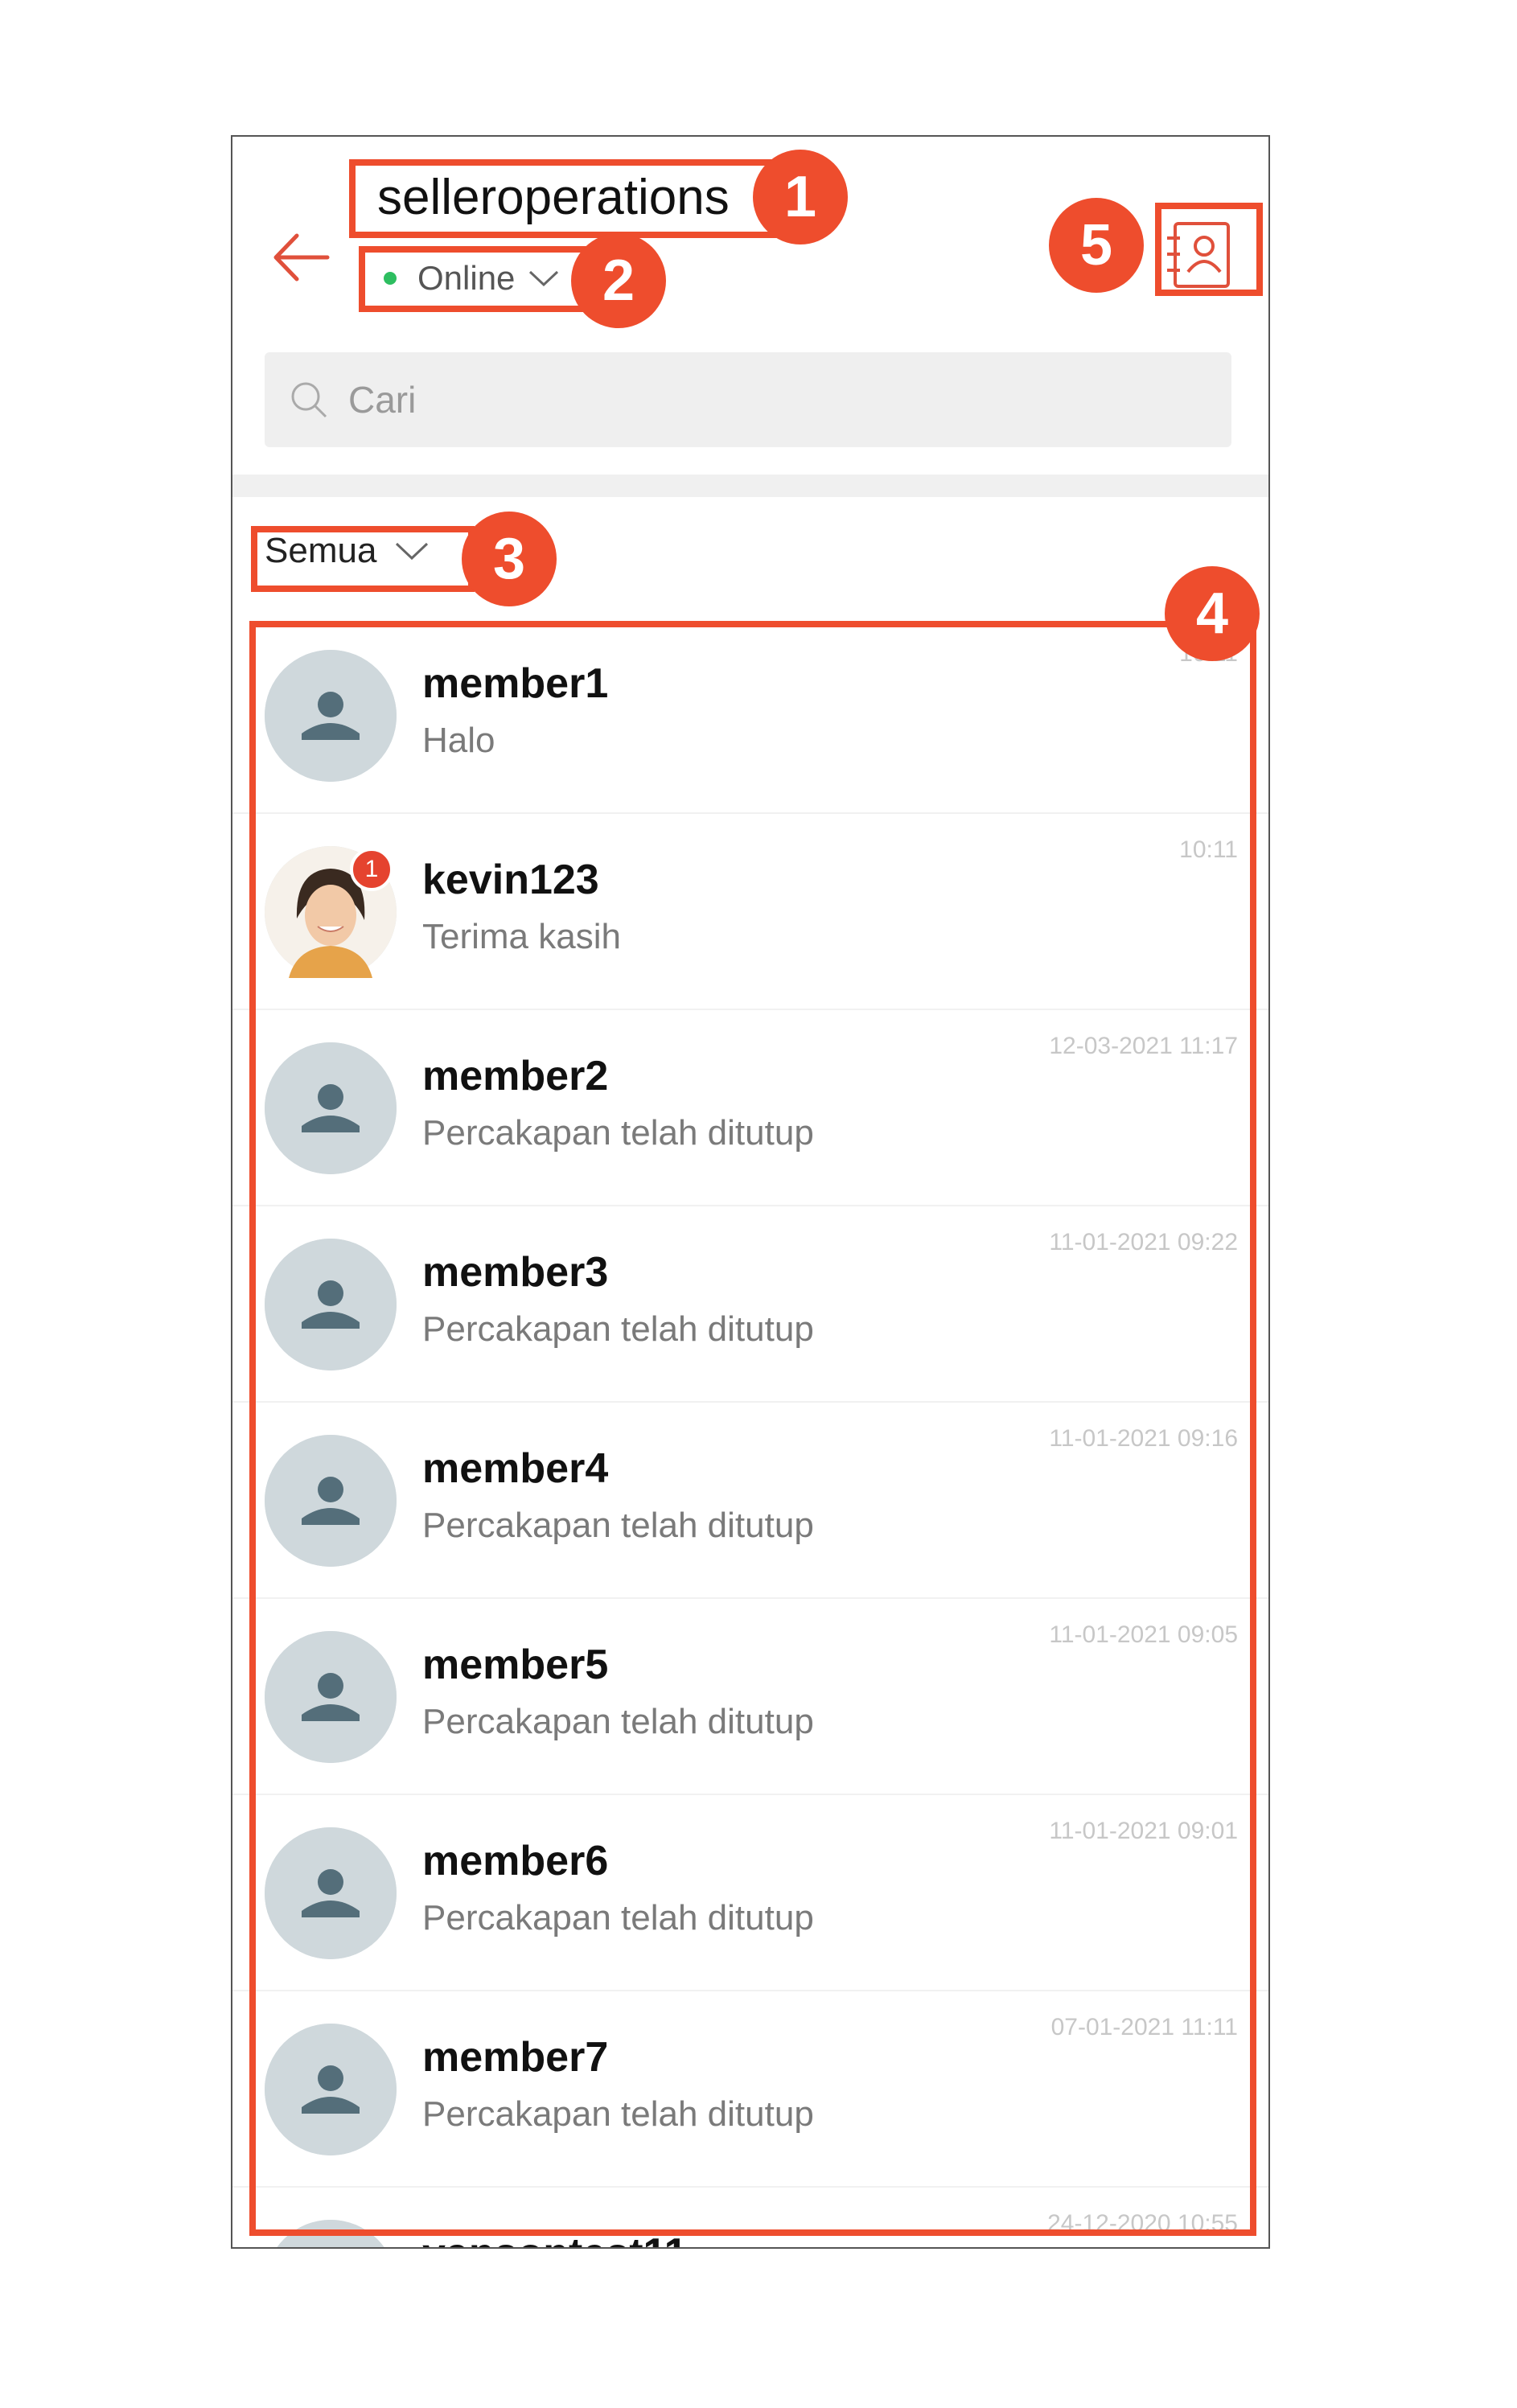 The image size is (1517, 2408). Describe the element at coordinates (800, 197) in the screenshot. I see `annotation-badge-1: 1` at that location.